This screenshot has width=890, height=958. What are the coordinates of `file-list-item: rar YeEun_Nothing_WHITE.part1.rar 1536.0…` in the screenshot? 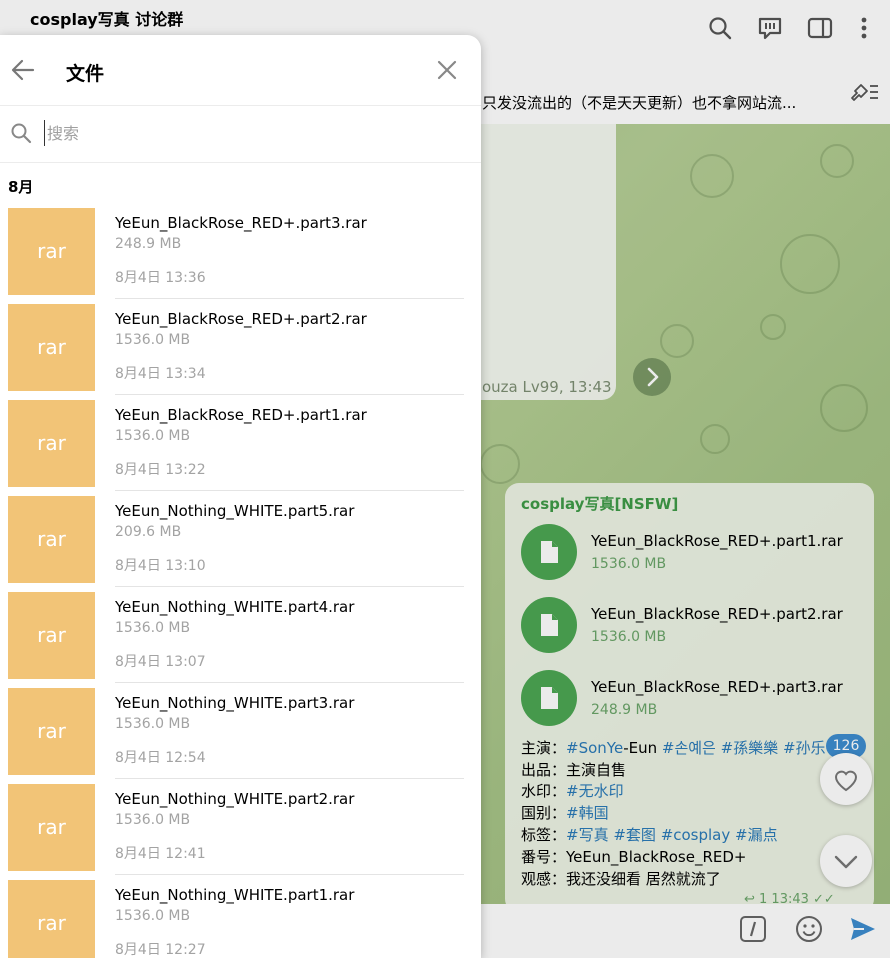 It's located at (240, 919).